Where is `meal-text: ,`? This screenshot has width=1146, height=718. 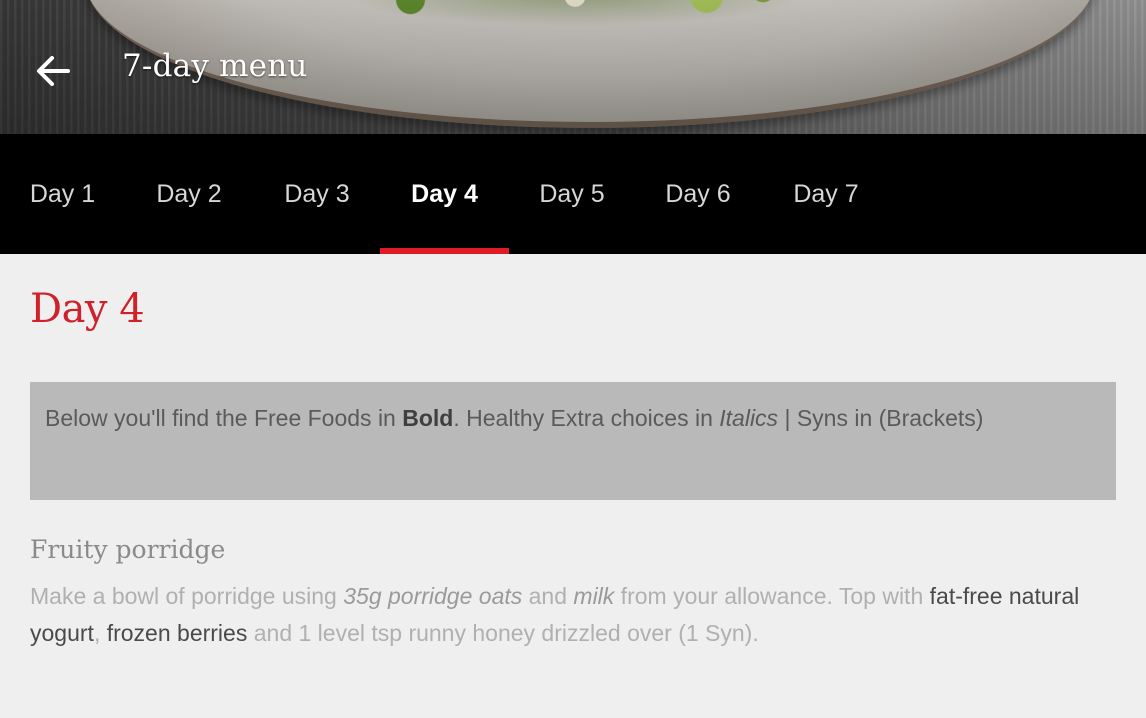 meal-text: , is located at coordinates (100, 633).